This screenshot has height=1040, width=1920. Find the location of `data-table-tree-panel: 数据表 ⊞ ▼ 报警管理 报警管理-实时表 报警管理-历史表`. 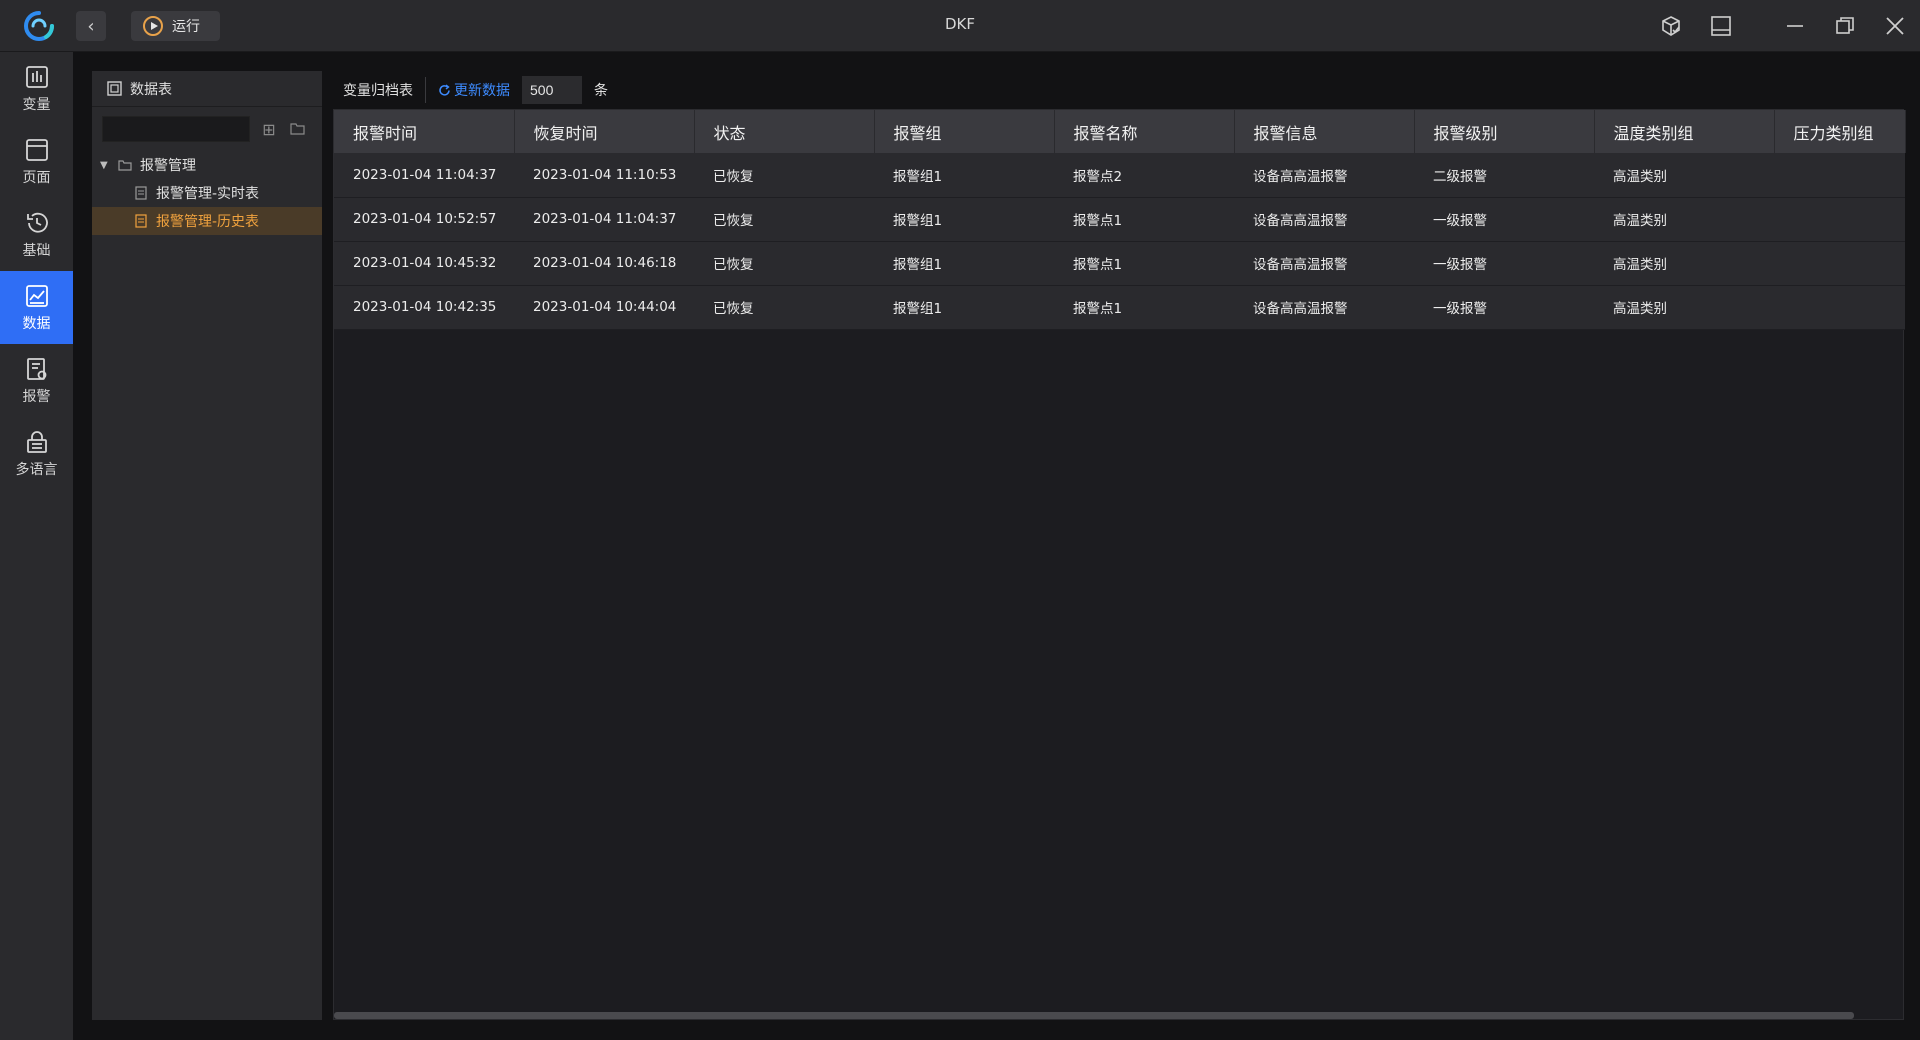

data-table-tree-panel: 数据表 ⊞ ▼ 报警管理 报警管理-实时表 报警管理-历史表 is located at coordinates (207, 545).